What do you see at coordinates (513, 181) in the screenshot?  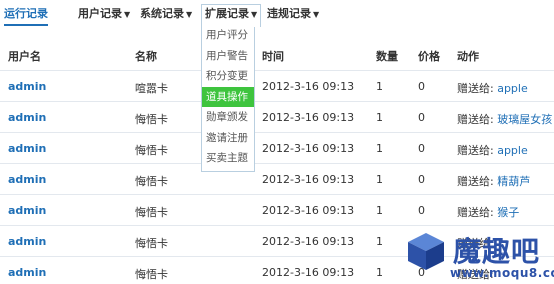 I see `recipient-link: 精葫芦` at bounding box center [513, 181].